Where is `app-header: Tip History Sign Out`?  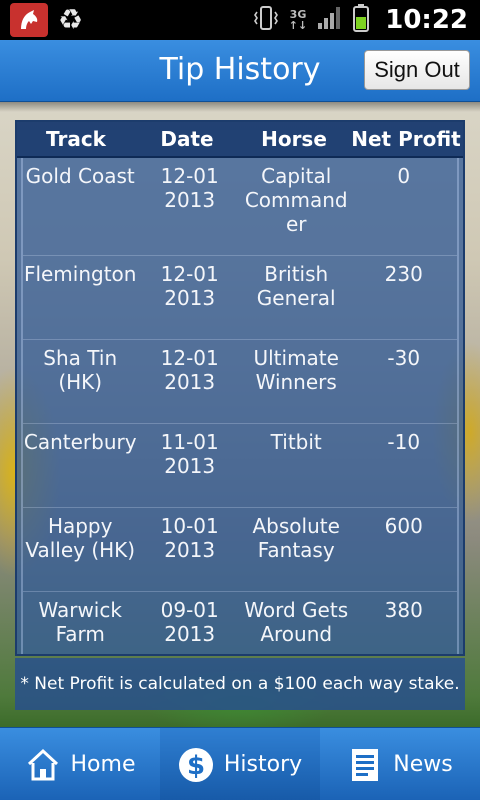 app-header: Tip History Sign Out is located at coordinates (240, 71).